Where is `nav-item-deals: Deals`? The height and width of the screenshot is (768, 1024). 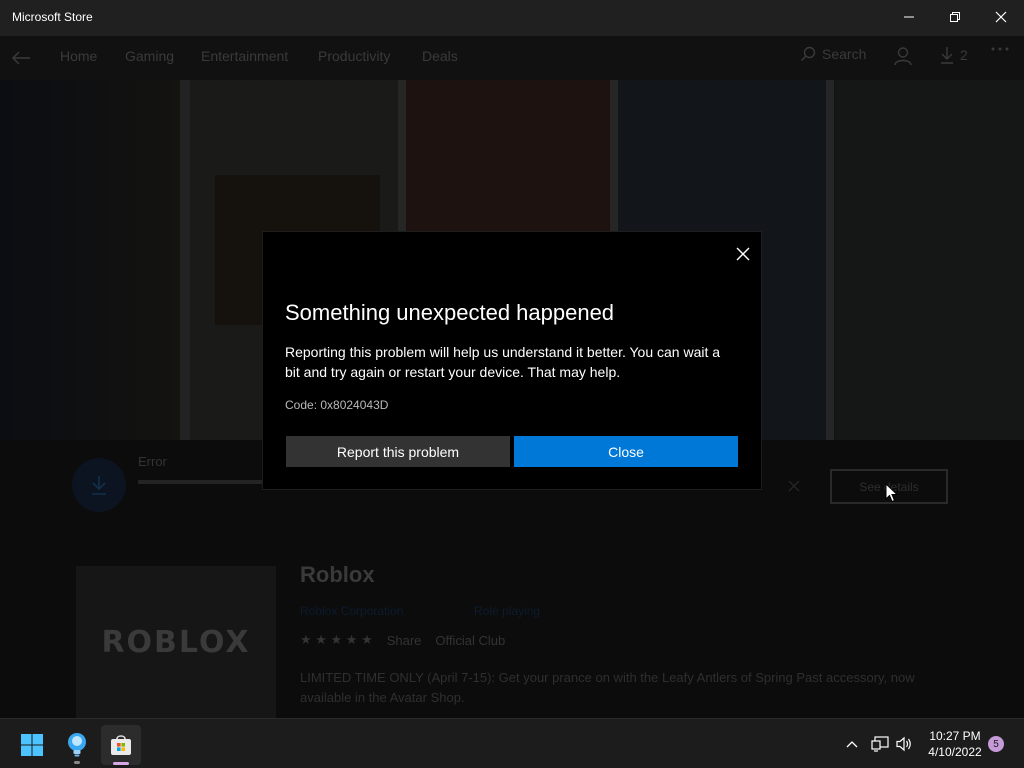 nav-item-deals: Deals is located at coordinates (440, 56).